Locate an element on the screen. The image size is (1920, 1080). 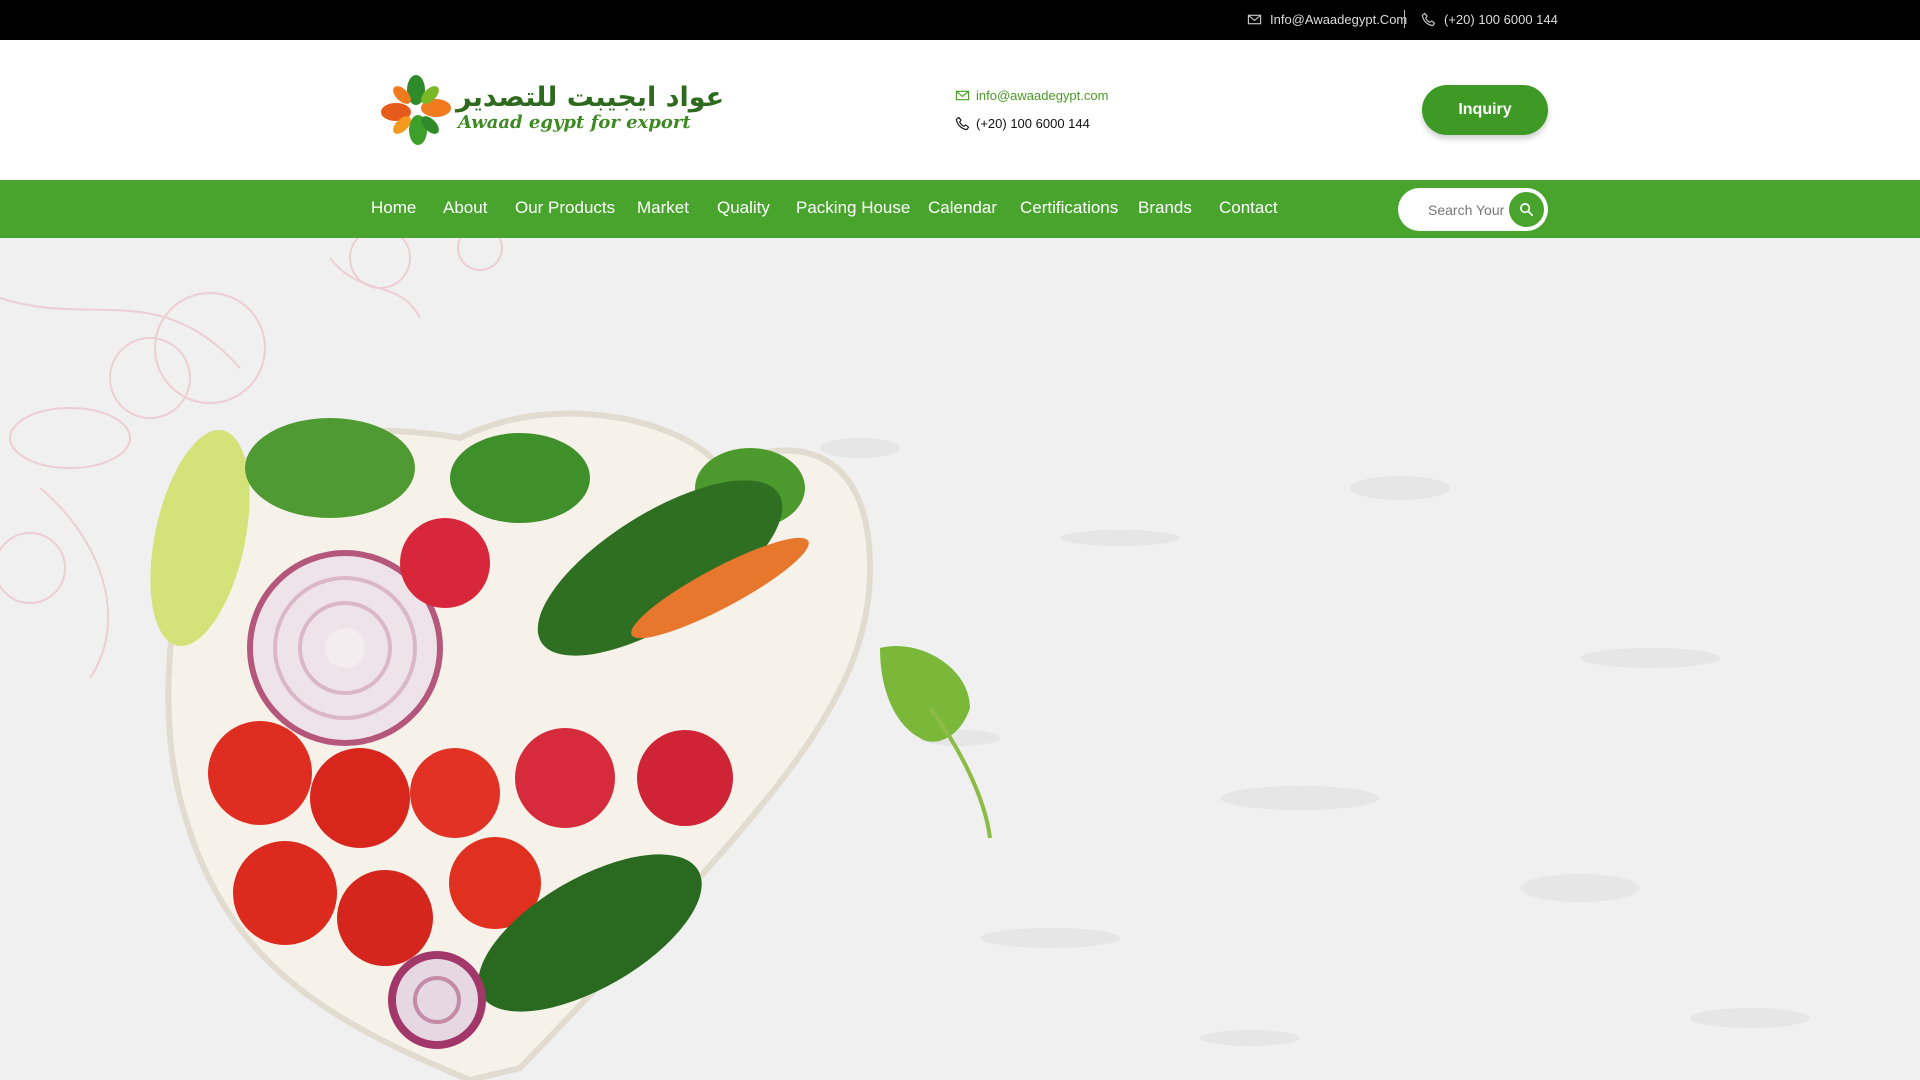
search-icon is located at coordinates (1526, 209).